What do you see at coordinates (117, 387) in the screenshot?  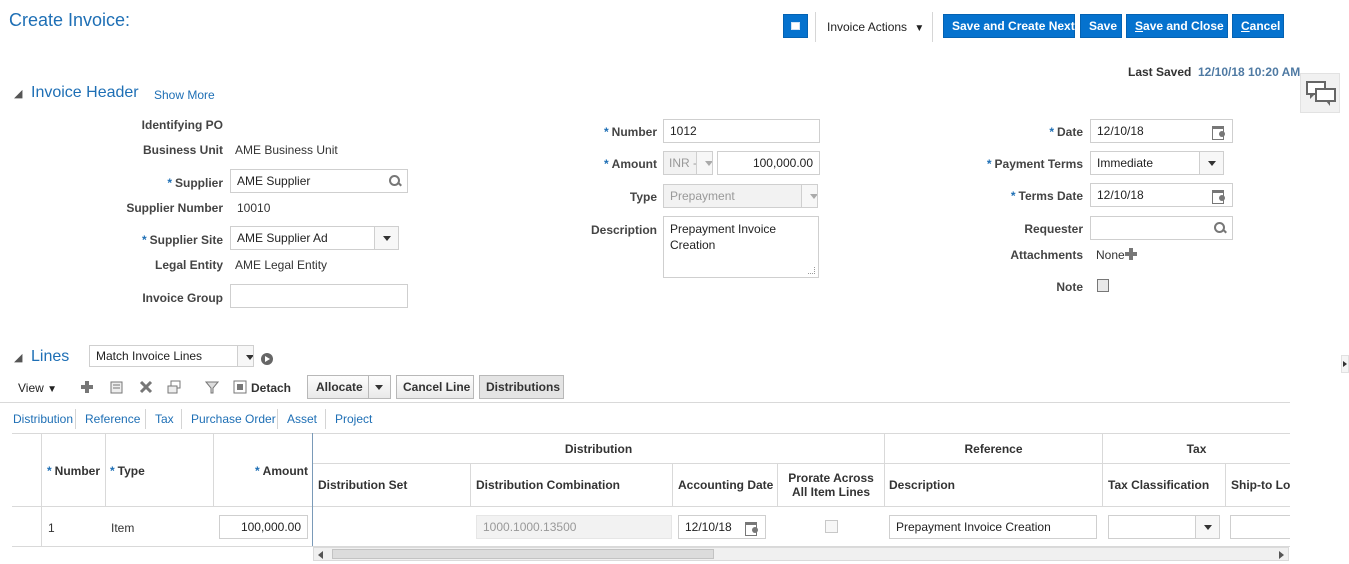 I see `edit-icon` at bounding box center [117, 387].